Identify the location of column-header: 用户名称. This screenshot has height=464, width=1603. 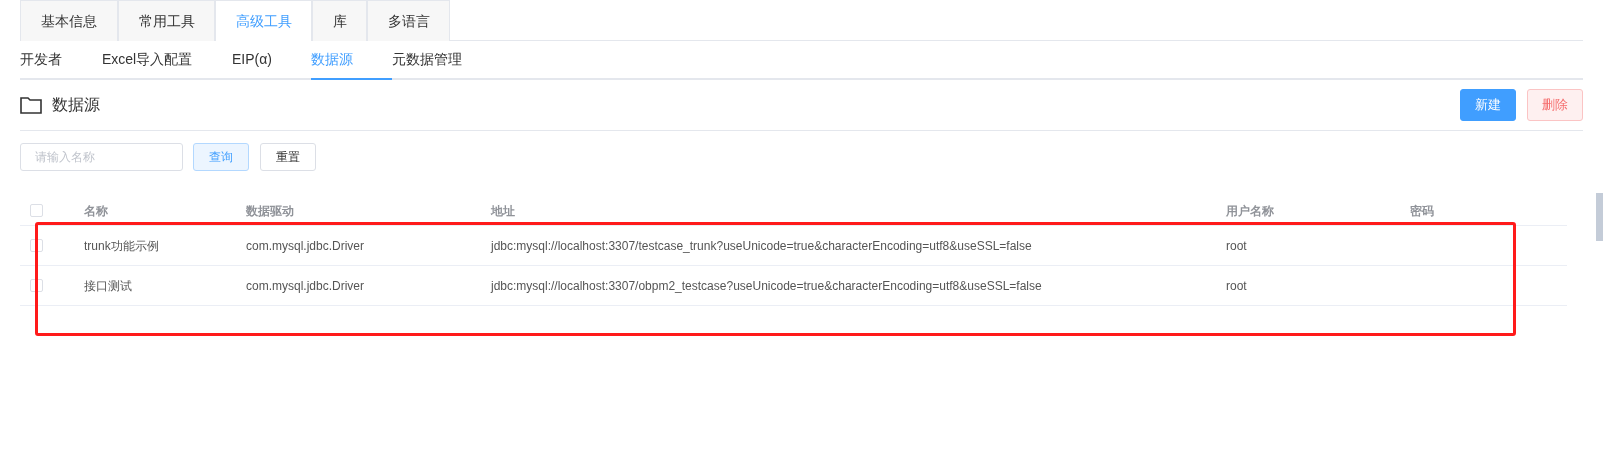
(1250, 211).